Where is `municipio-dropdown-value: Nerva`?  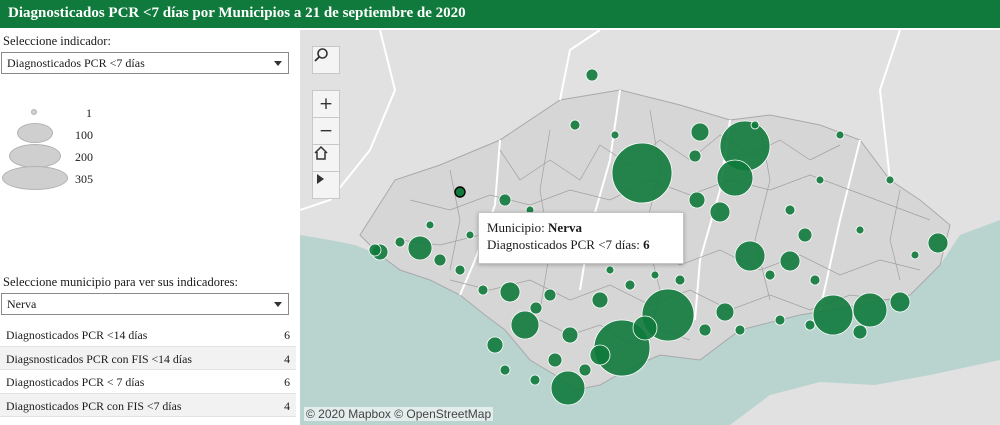 municipio-dropdown-value: Nerva is located at coordinates (22, 304).